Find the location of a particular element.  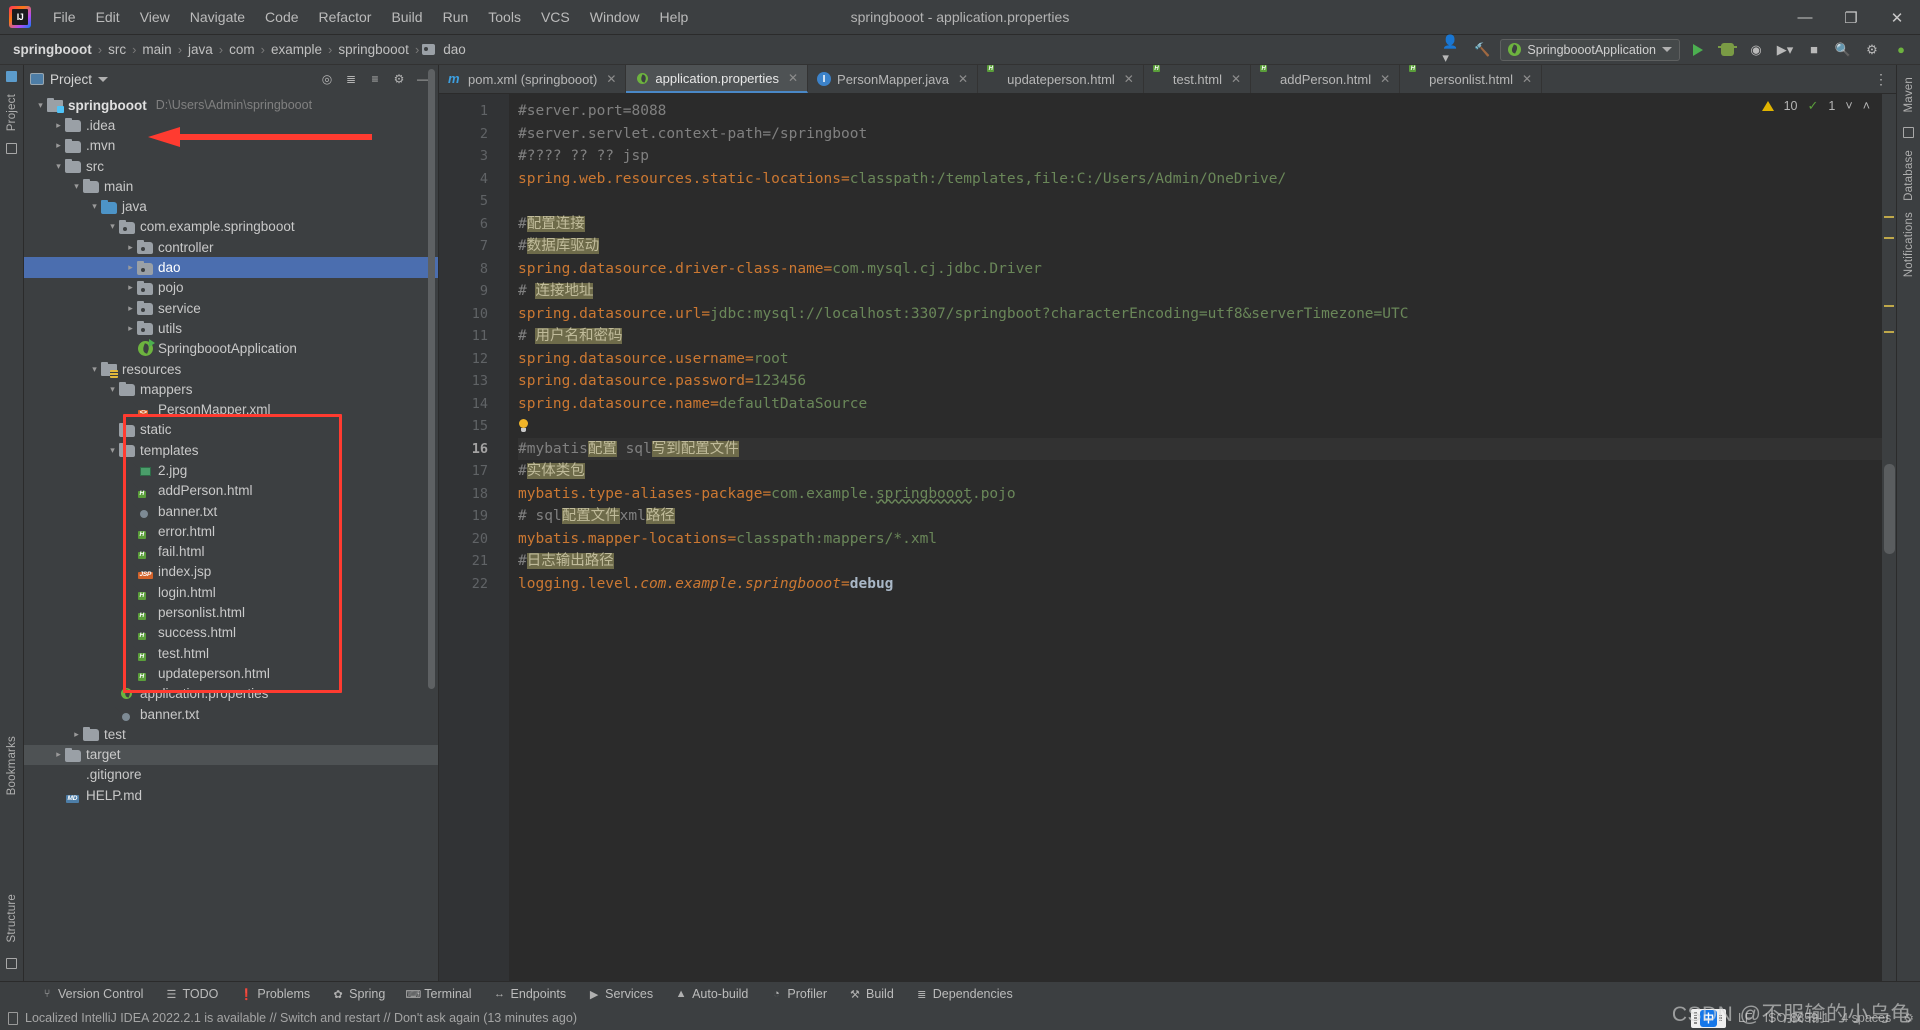

maximize-button: ❐ is located at coordinates (1851, 17).